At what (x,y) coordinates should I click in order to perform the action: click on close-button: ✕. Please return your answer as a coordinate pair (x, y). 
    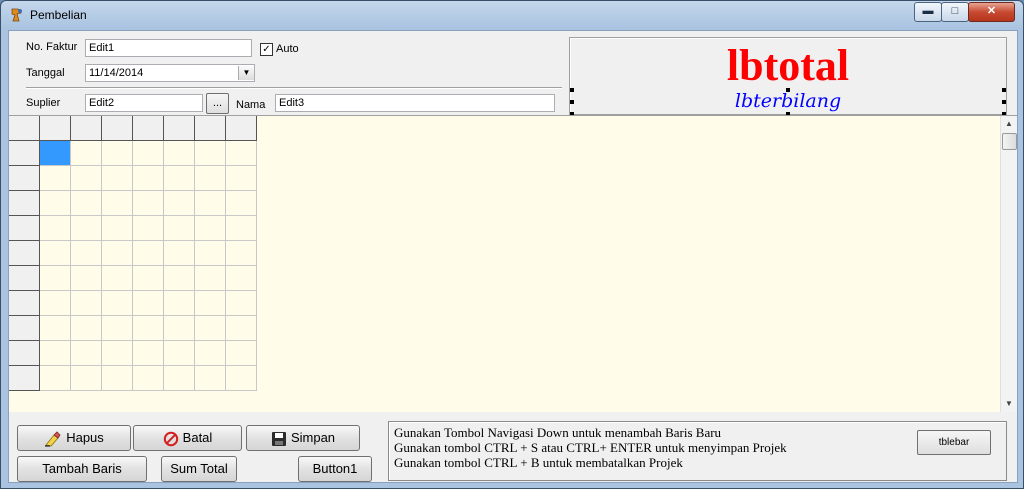
    Looking at the image, I should click on (991, 12).